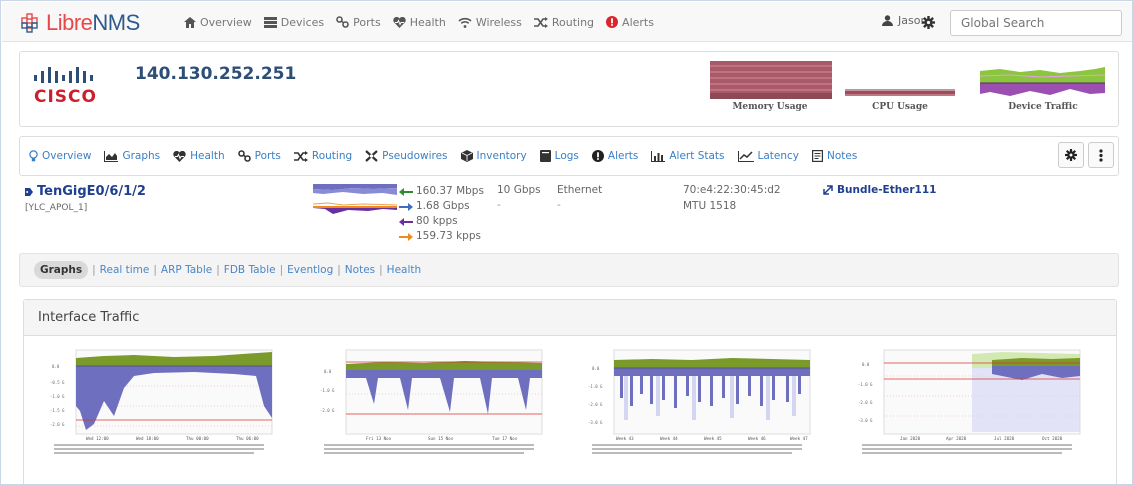 The image size is (1133, 485). What do you see at coordinates (865, 420) in the screenshot?
I see `svg-text: -3.0 G` at bounding box center [865, 420].